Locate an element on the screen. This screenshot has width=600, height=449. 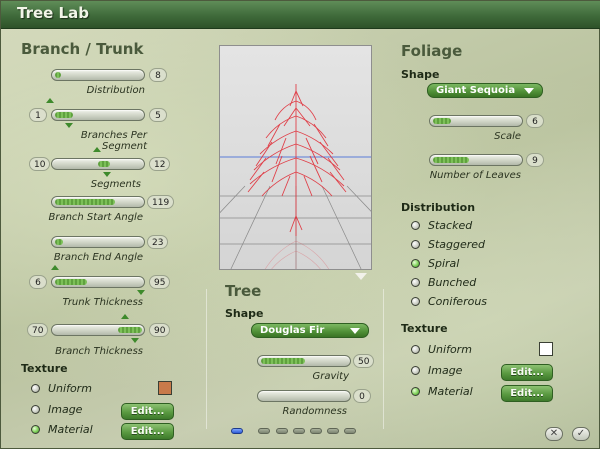
trunk-thickness-label: Trunk Thickness is located at coordinates (102, 302).